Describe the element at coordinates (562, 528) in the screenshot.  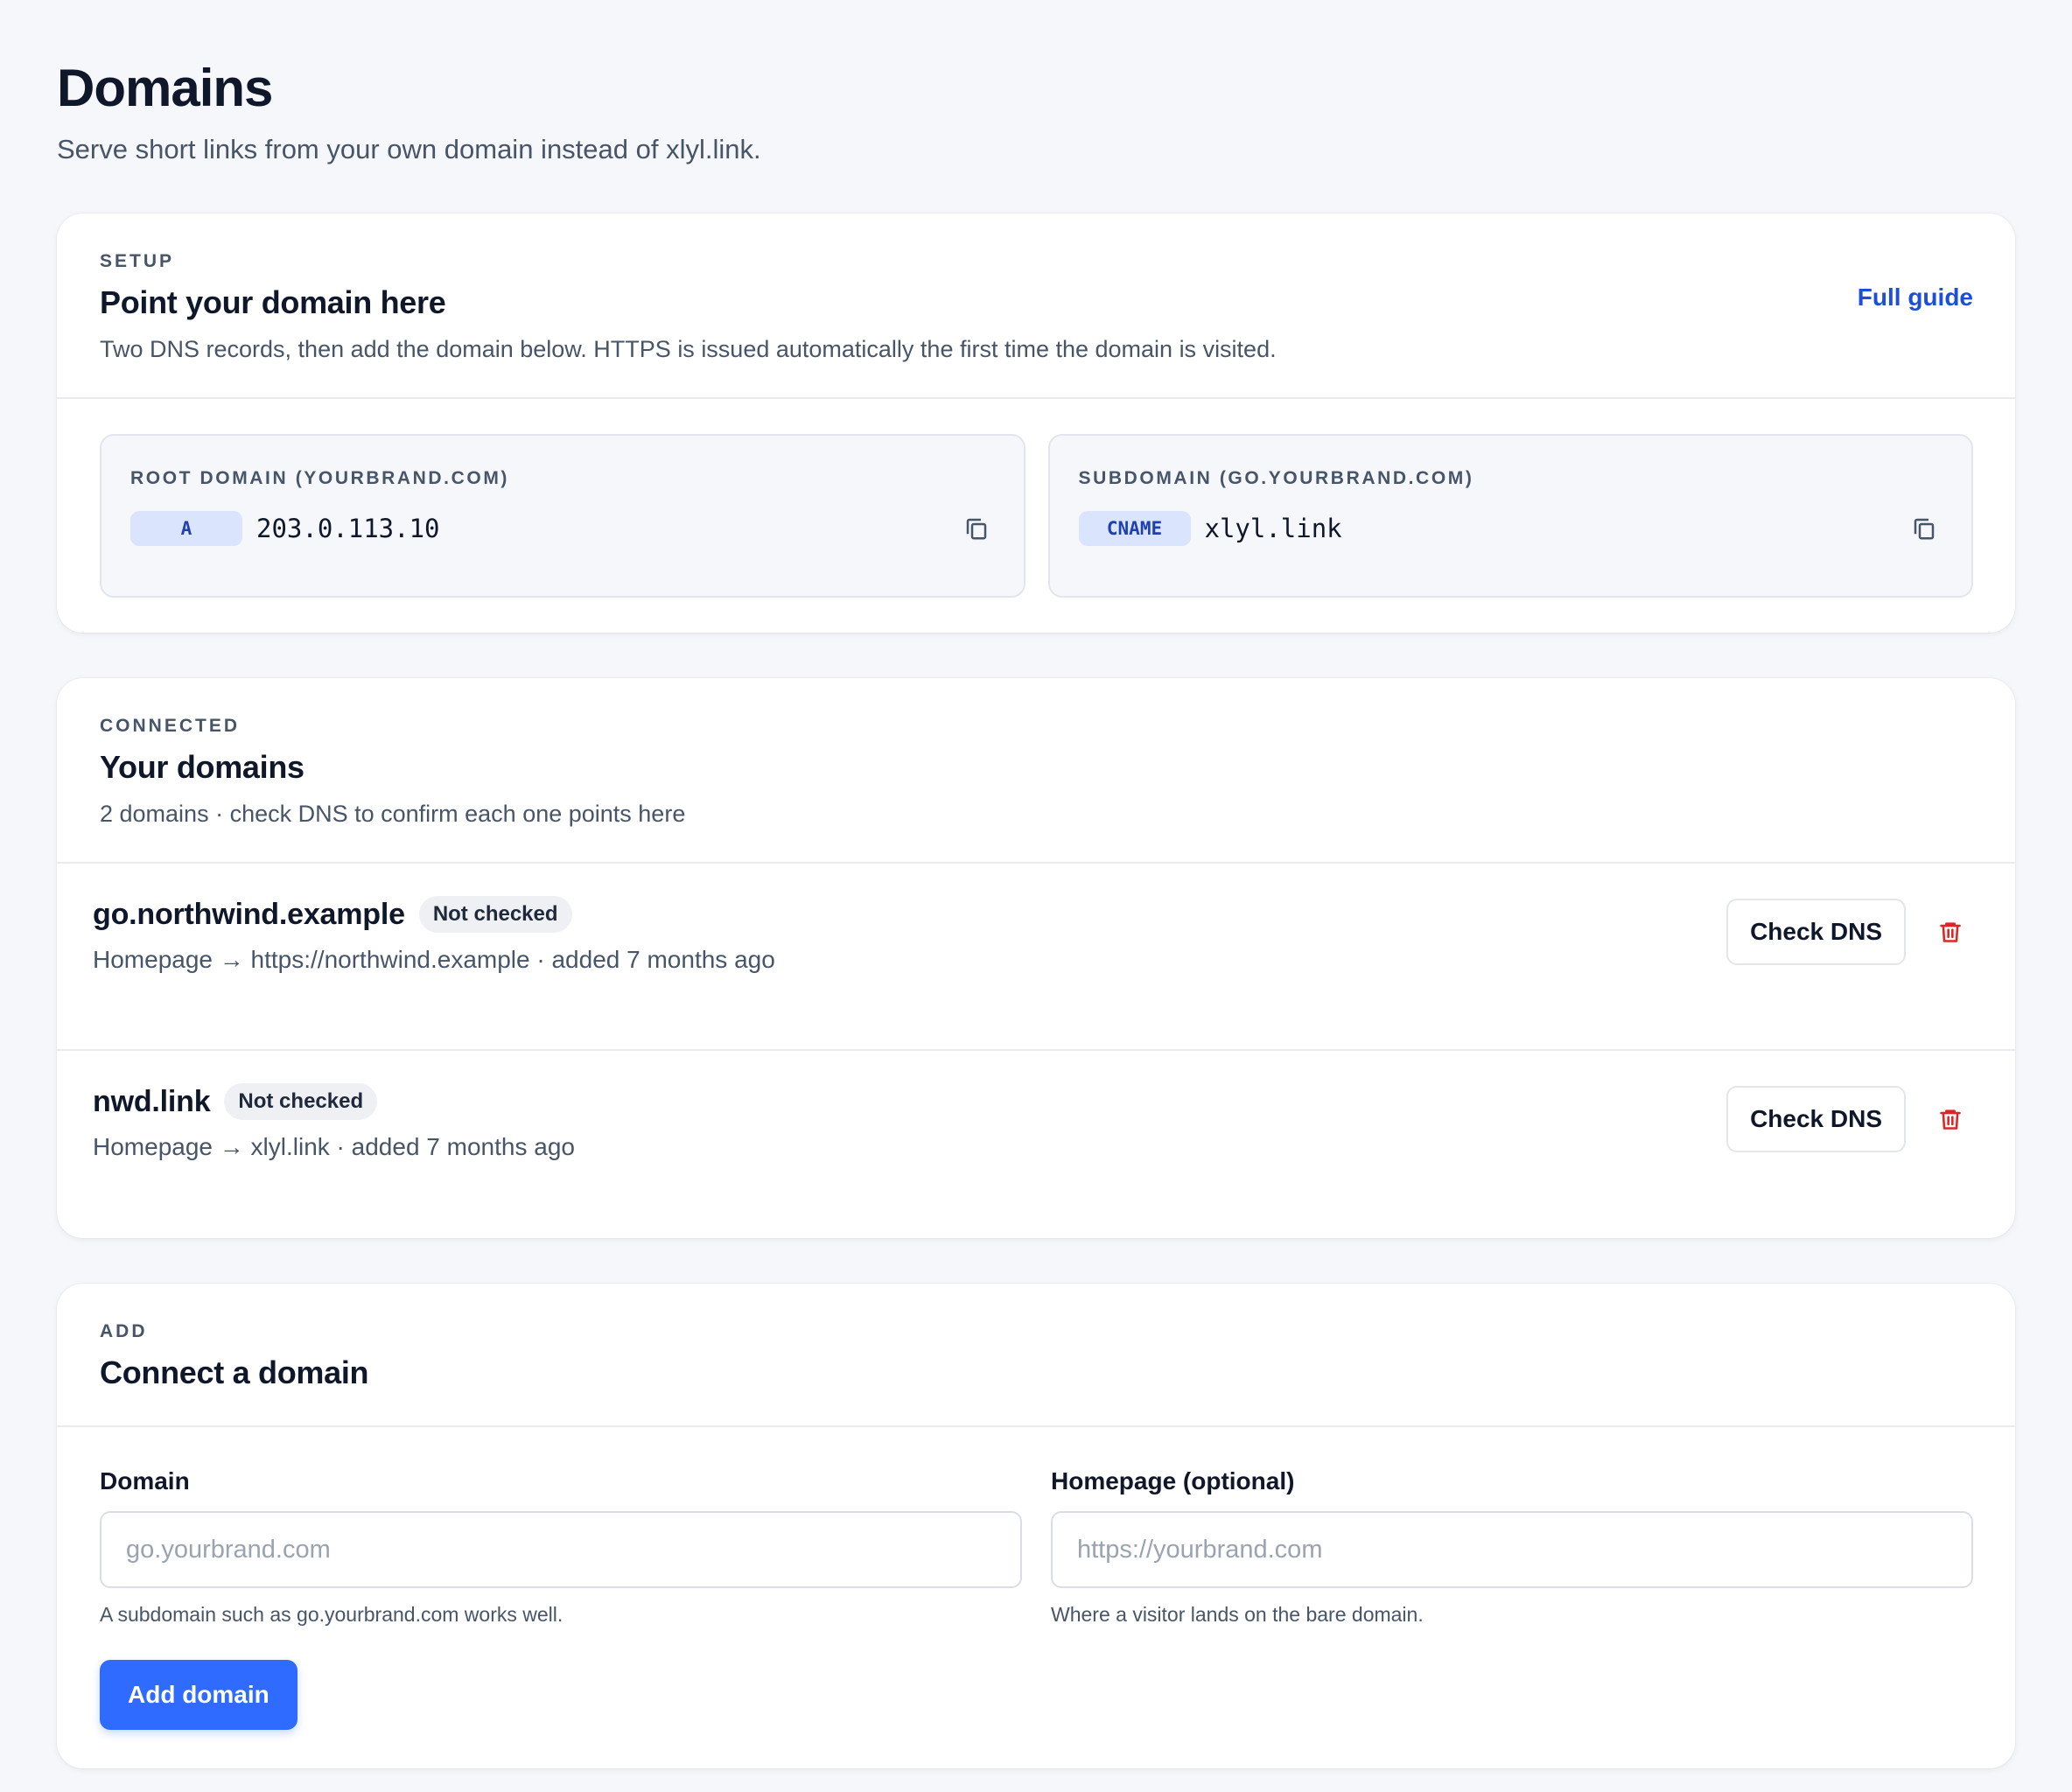
I see `record-row: A 203.0.113.10` at that location.